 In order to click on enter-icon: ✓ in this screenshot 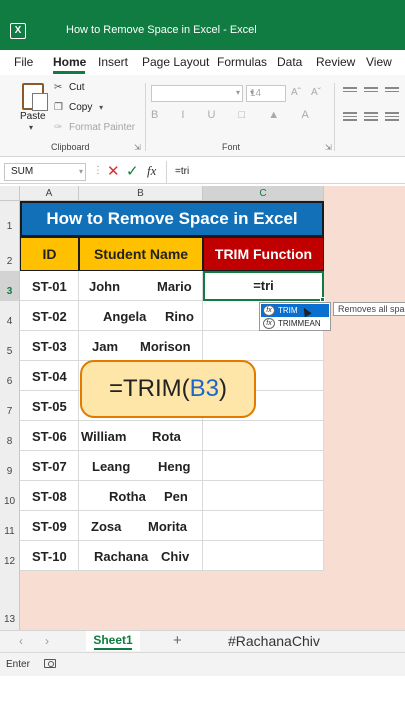, I will do `click(132, 171)`.